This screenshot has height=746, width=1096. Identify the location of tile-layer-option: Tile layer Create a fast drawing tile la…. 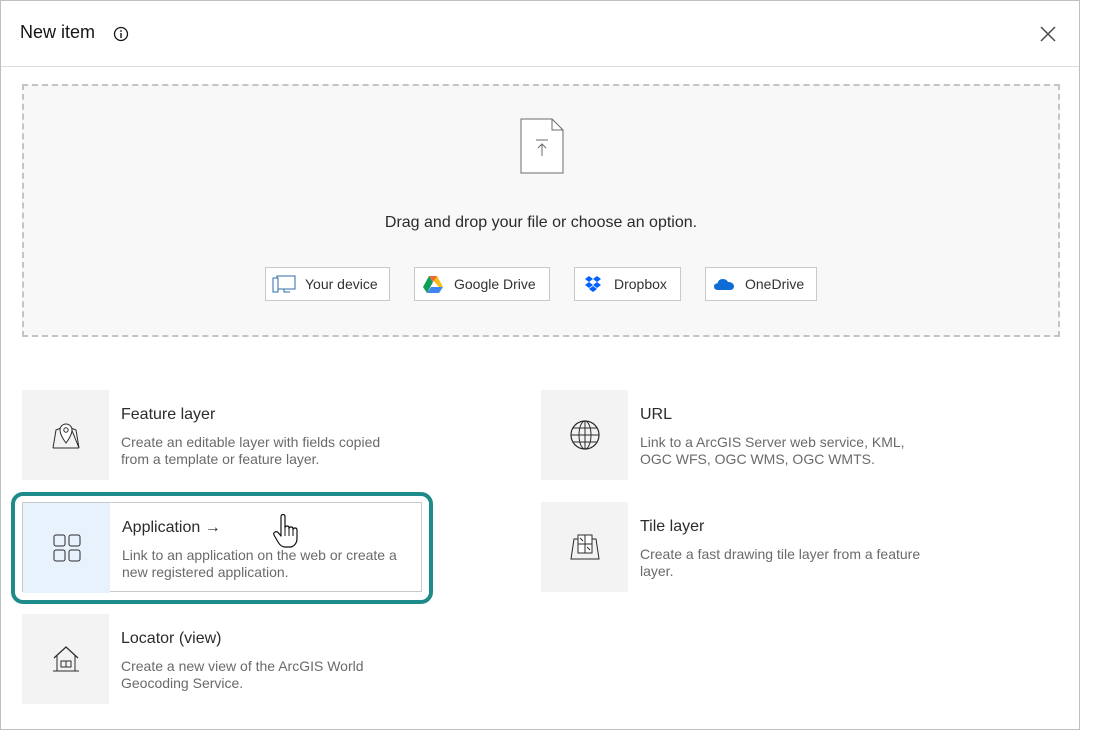
(741, 547).